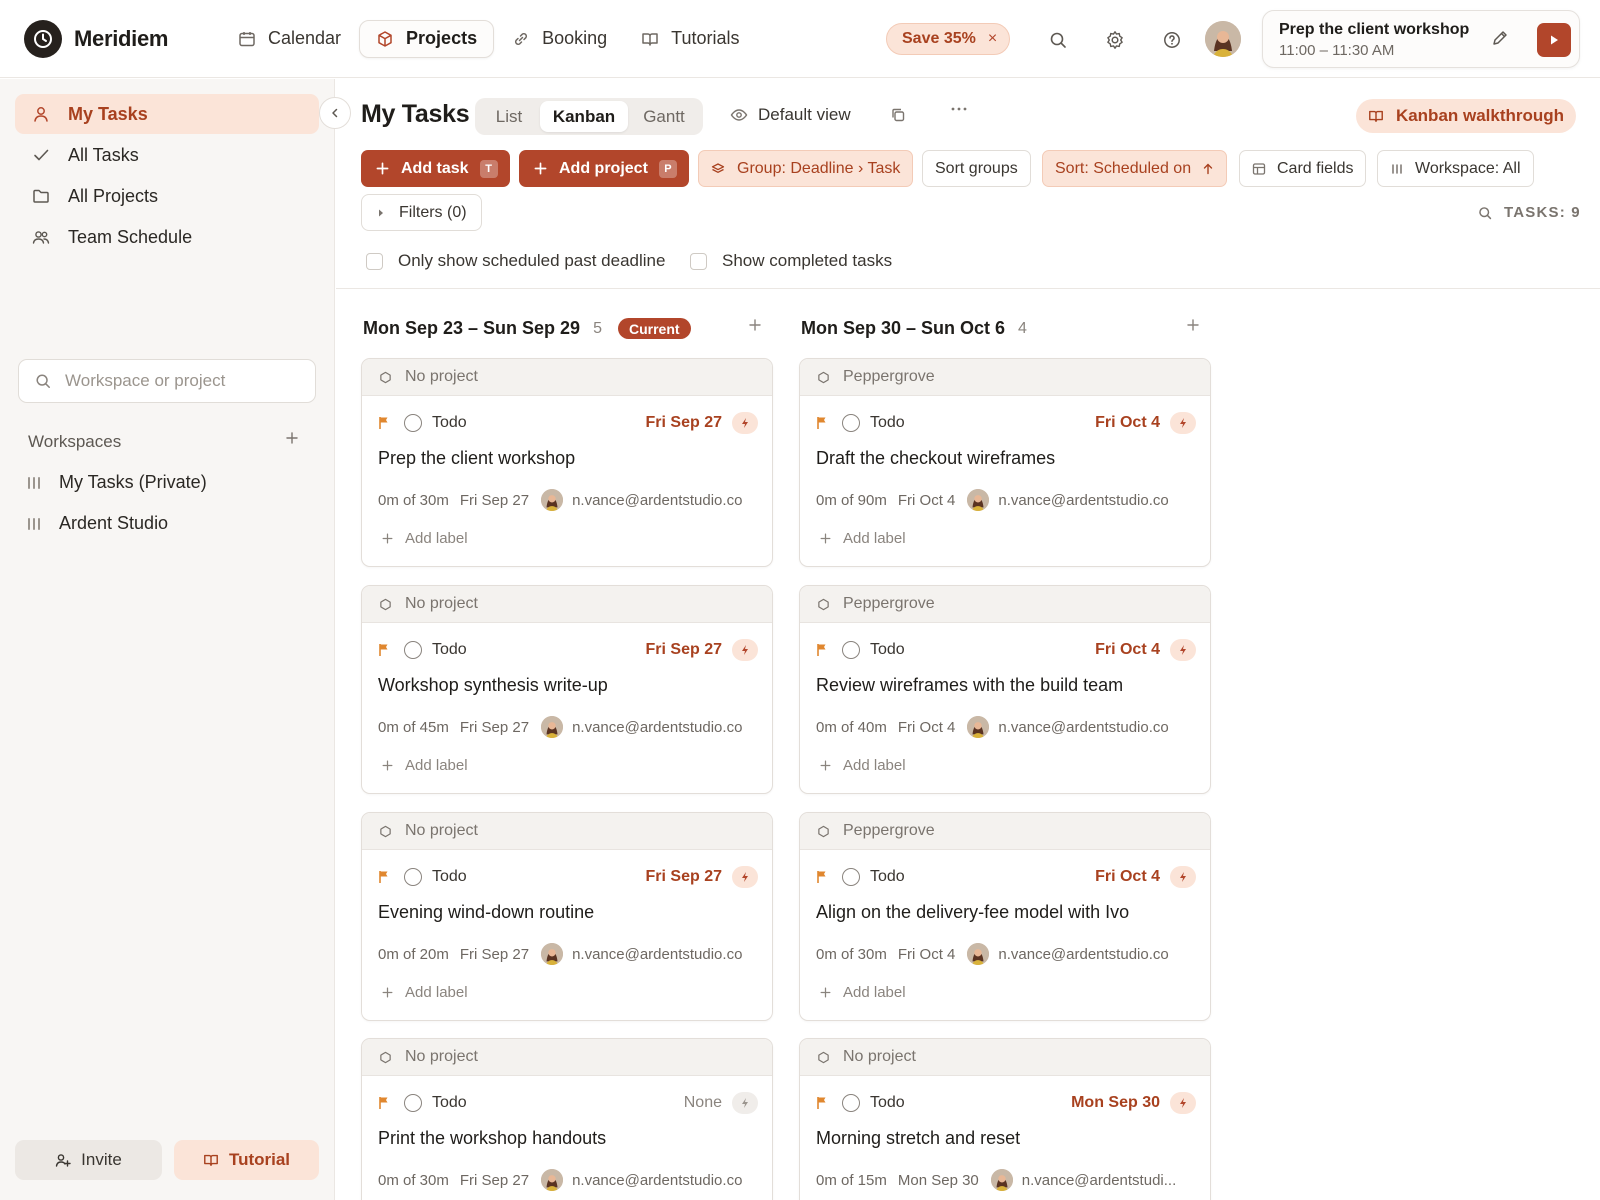 This screenshot has height=1200, width=1600. What do you see at coordinates (791, 261) in the screenshot?
I see `show-completed-option: Show completed tasks` at bounding box center [791, 261].